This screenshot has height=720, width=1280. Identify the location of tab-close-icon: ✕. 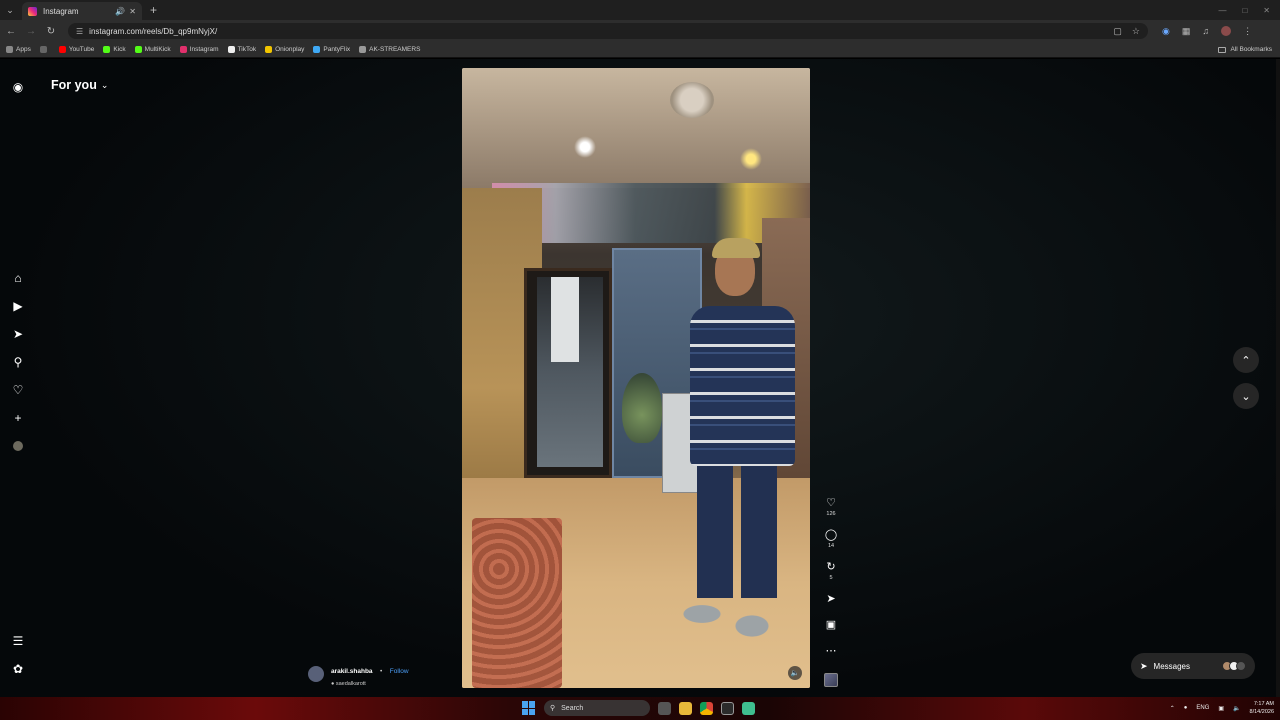
(132, 11).